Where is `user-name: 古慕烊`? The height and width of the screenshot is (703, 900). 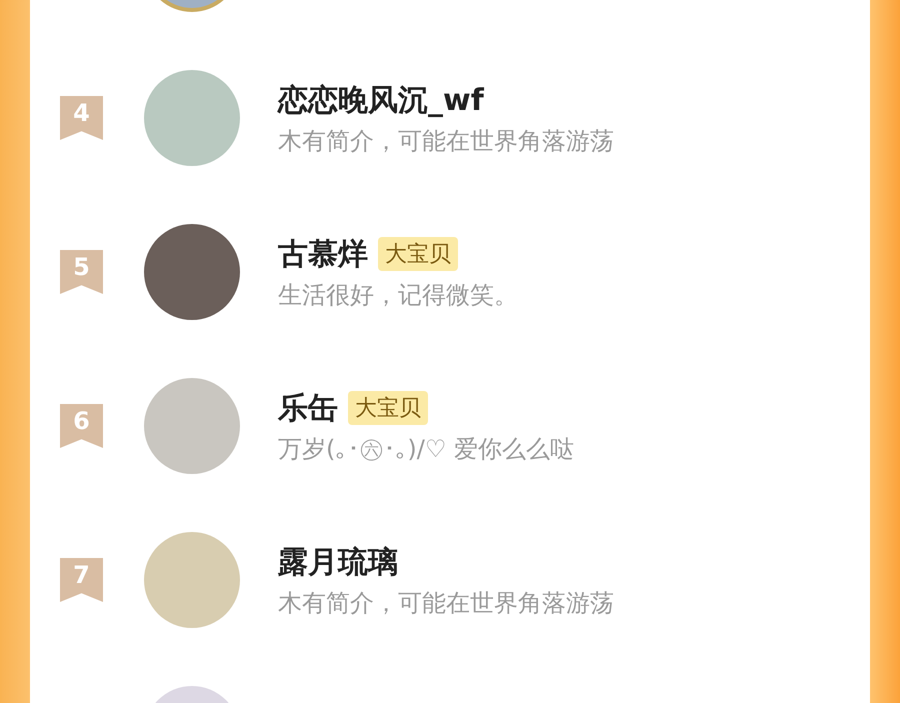
user-name: 古慕烊 is located at coordinates (323, 255).